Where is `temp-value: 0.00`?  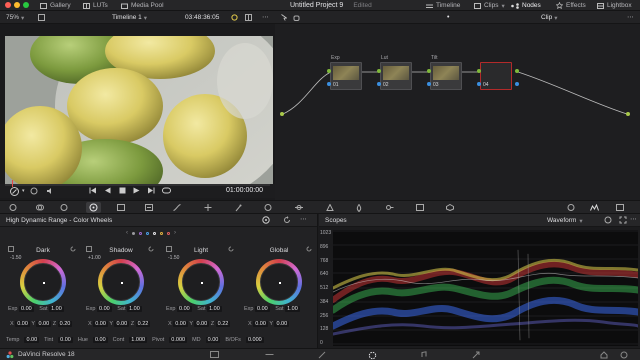 temp-value: 0.00 is located at coordinates (32, 340).